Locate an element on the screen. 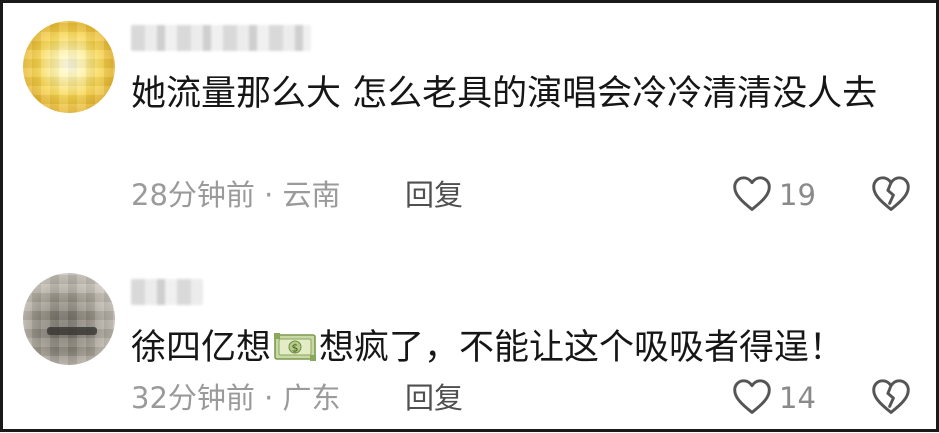  comment-text-part: 徐四亿想 is located at coordinates (201, 348).